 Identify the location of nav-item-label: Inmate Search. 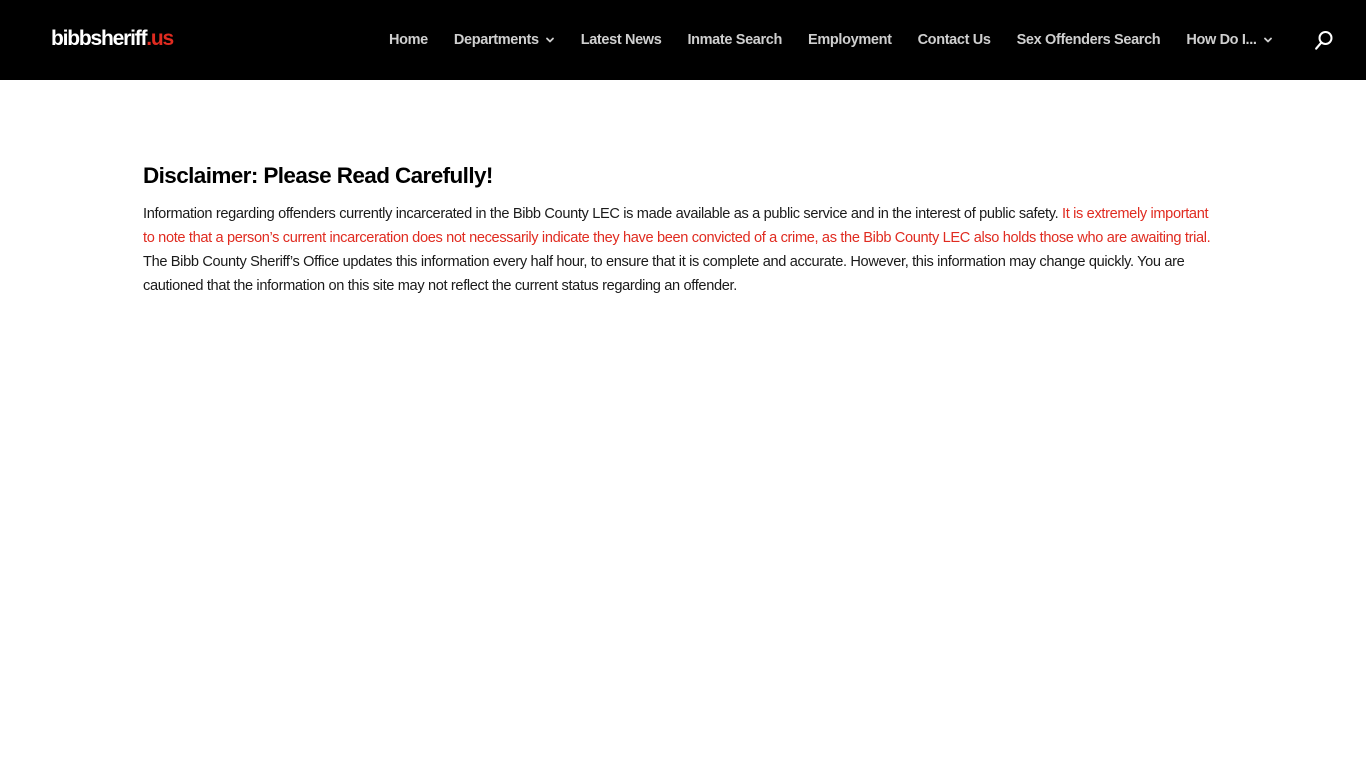
(735, 40).